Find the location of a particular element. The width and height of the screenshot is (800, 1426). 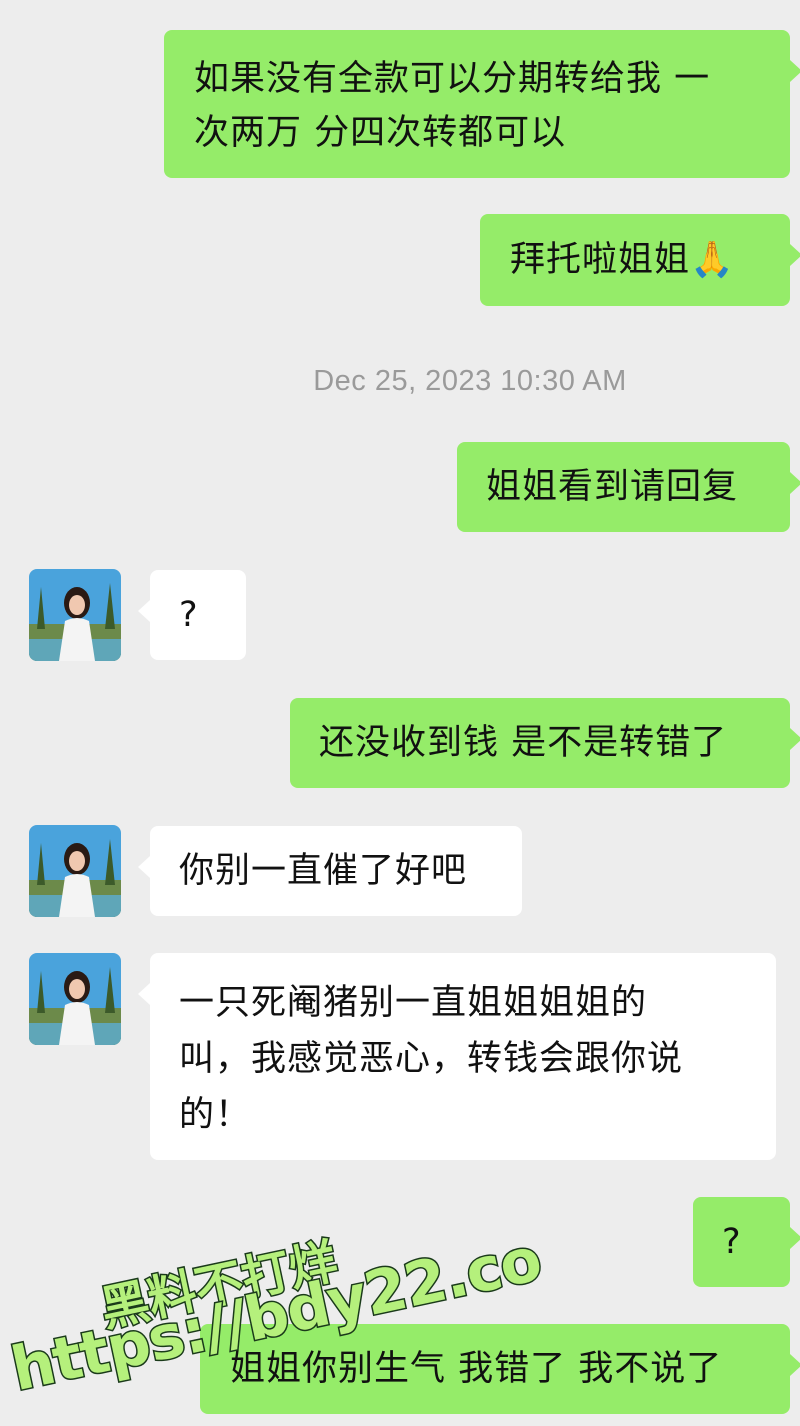

sent-message: ? is located at coordinates (746, 1242).